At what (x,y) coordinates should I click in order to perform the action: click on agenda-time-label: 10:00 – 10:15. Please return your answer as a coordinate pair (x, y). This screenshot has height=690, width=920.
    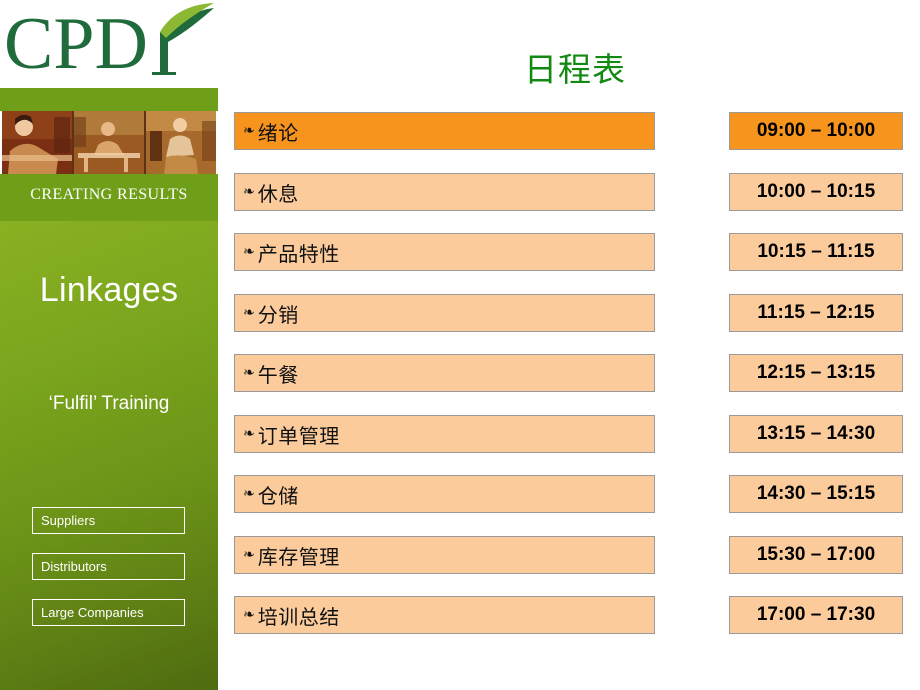
    Looking at the image, I should click on (816, 191).